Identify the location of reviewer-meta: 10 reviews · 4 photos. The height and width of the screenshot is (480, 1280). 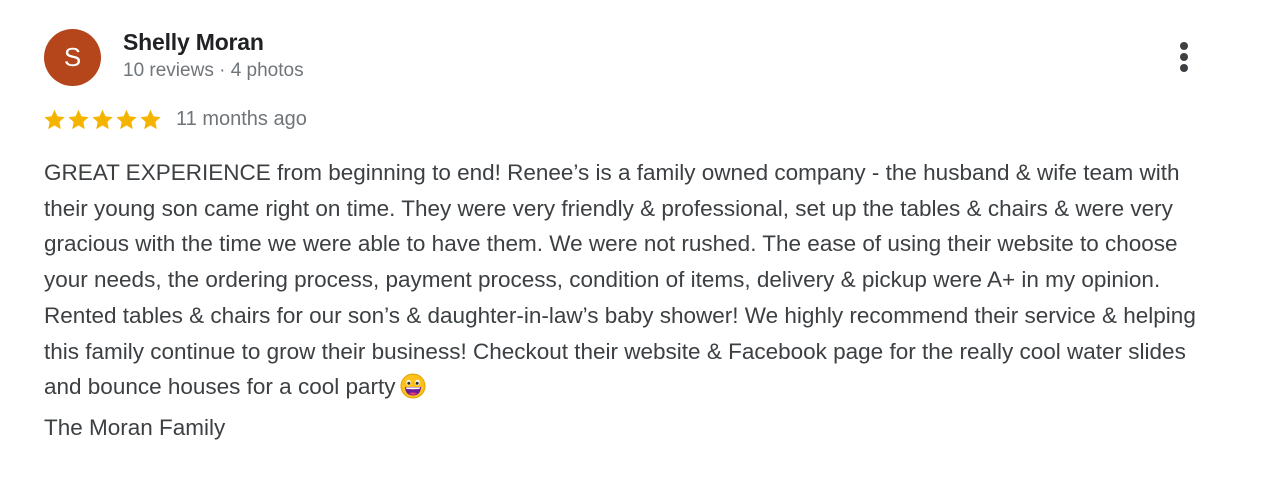
(213, 70).